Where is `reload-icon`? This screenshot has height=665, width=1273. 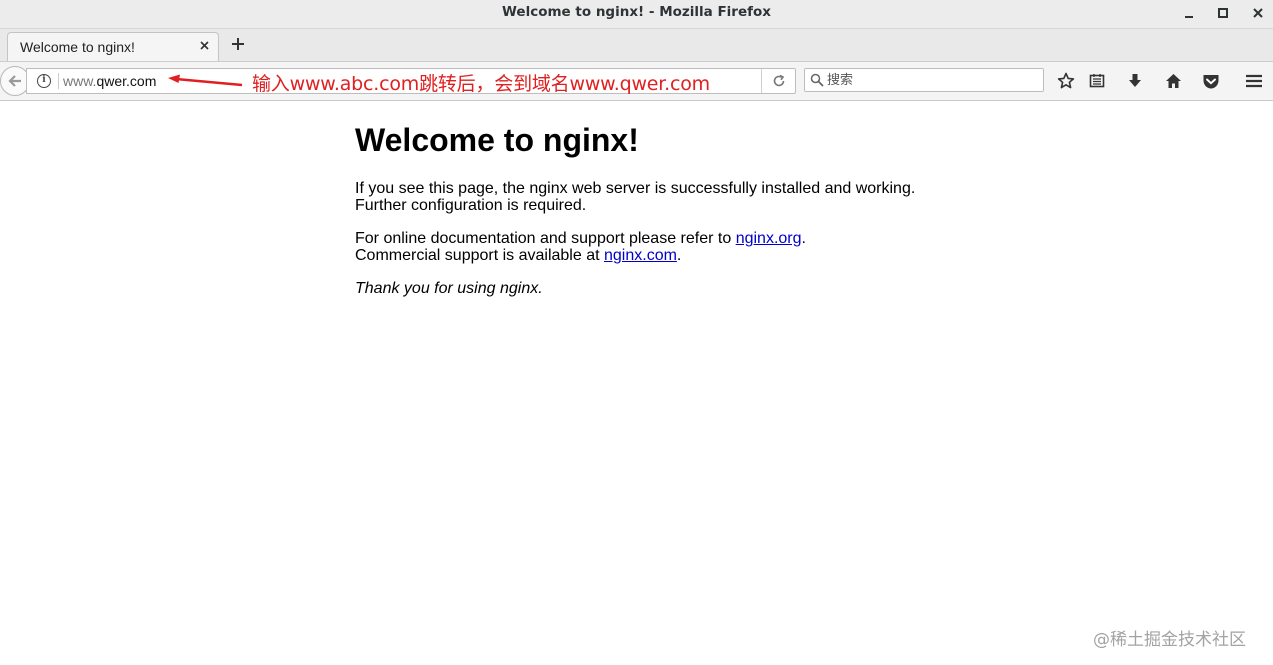 reload-icon is located at coordinates (778, 80).